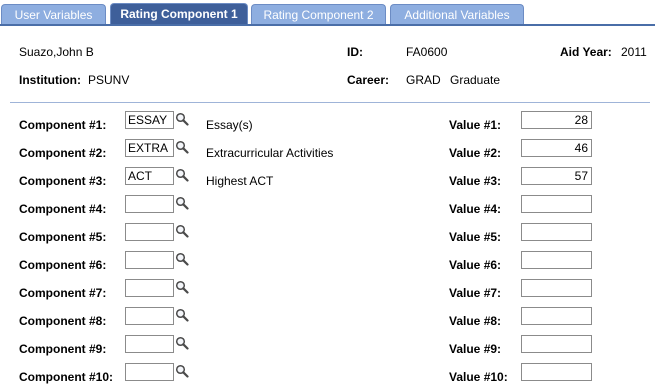 This screenshot has width=655, height=392. Describe the element at coordinates (330, 102) in the screenshot. I see `section-divider` at that location.